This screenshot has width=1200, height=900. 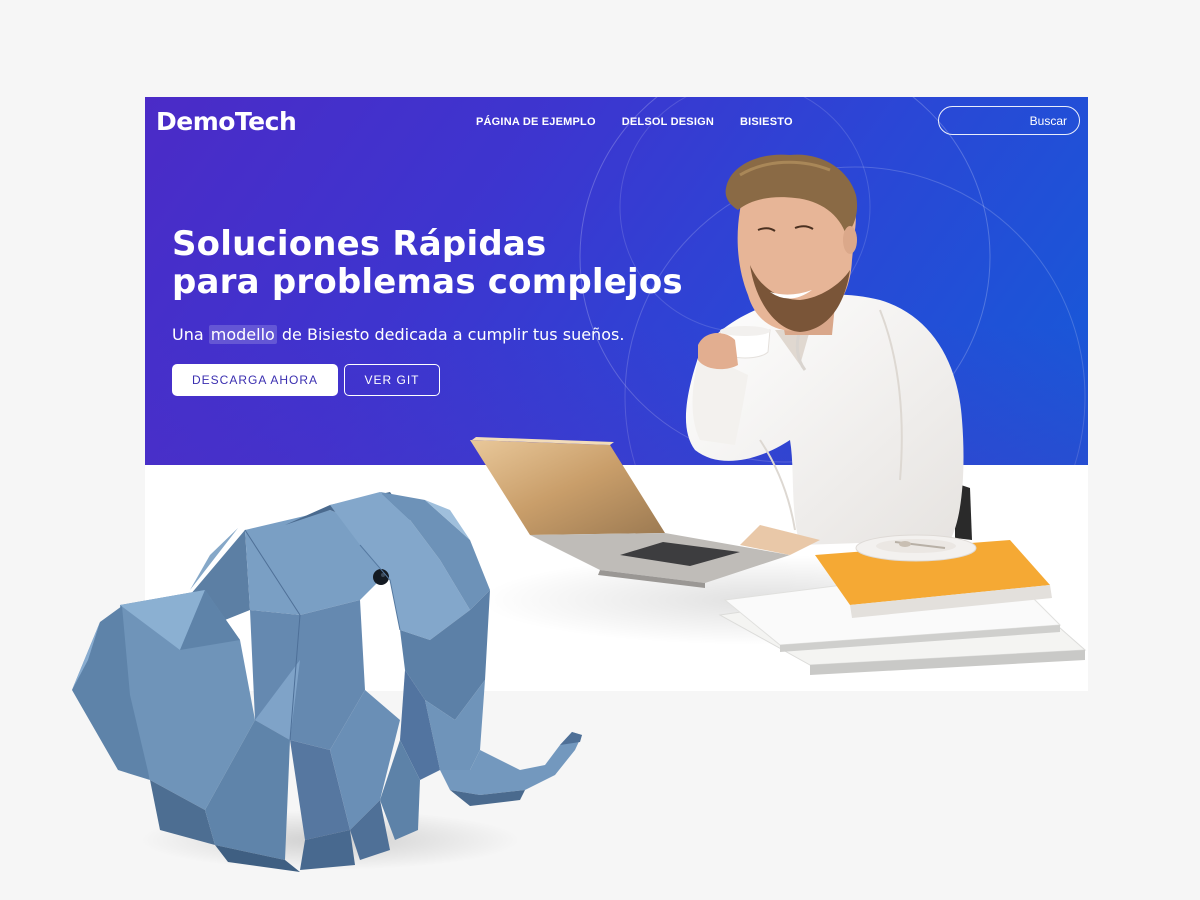 I want to click on main-nav: PÁGINA DE EJEMPLO DELSOL DESIGN BISIESTO, so click(x=634, y=122).